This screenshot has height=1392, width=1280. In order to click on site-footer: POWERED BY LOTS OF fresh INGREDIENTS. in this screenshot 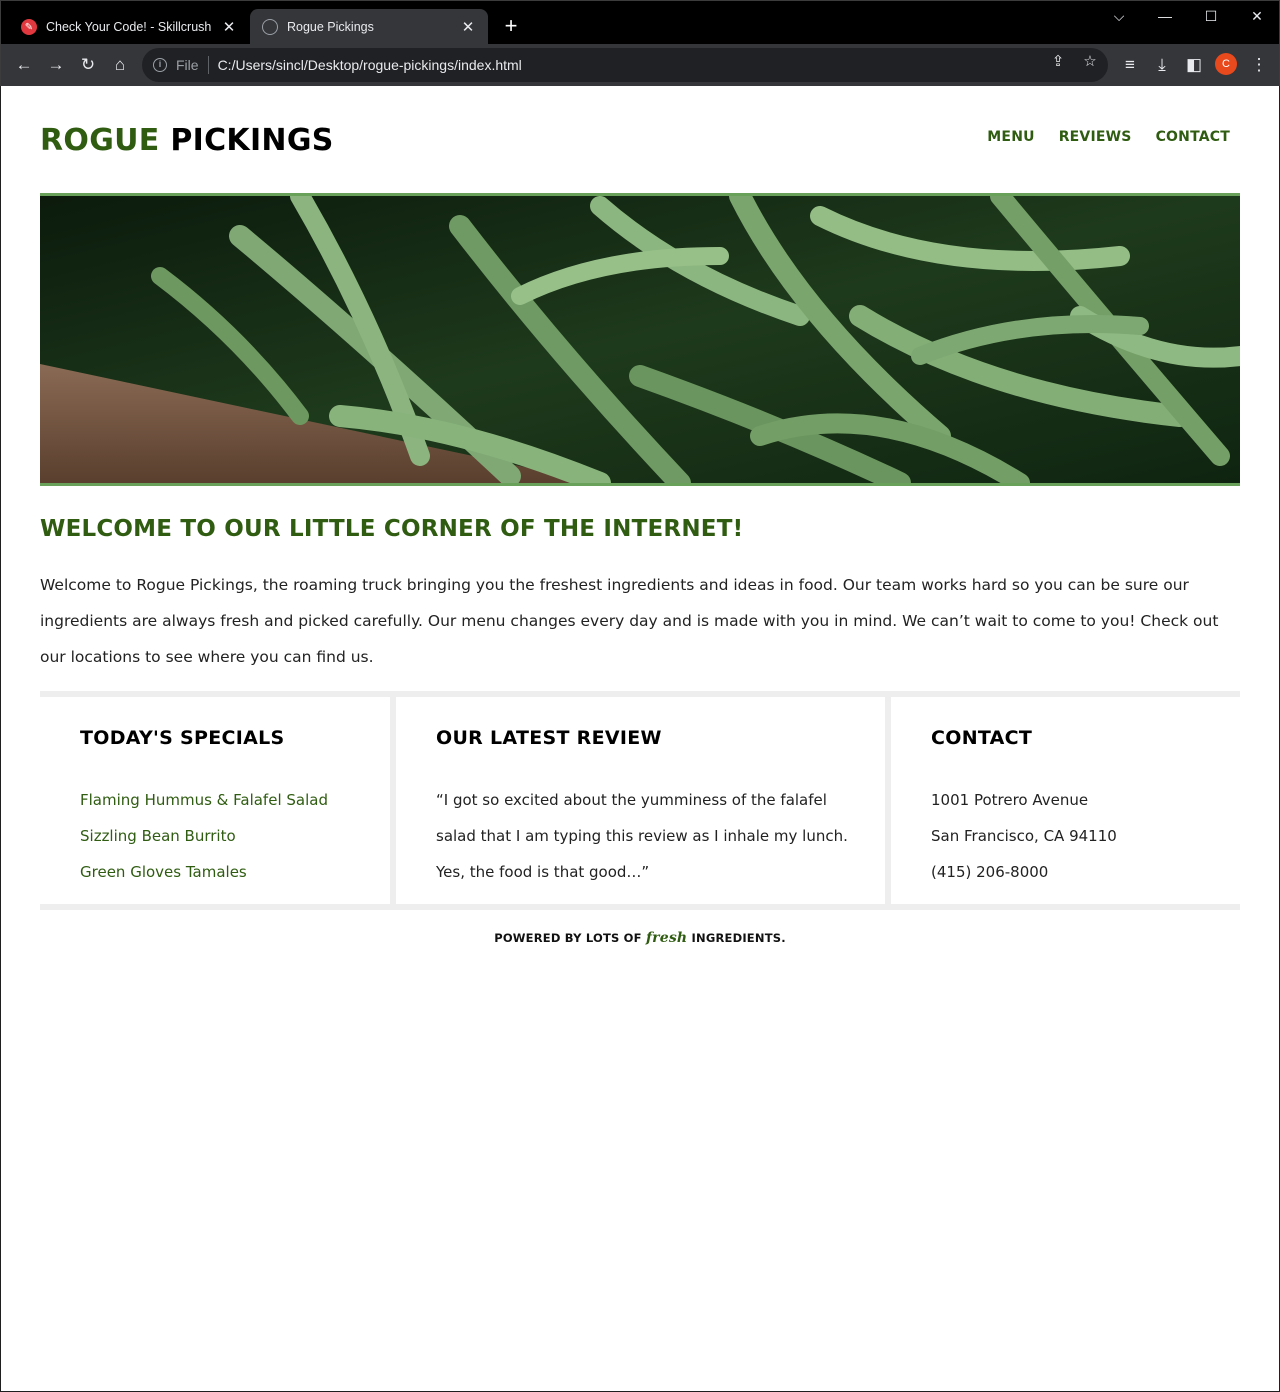, I will do `click(640, 938)`.